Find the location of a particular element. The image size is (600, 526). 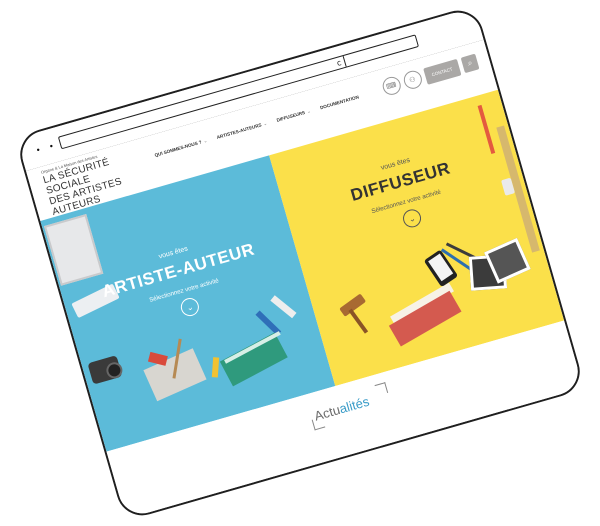

nav-item-label: ARTISTES-AUTEURS is located at coordinates (239, 131).